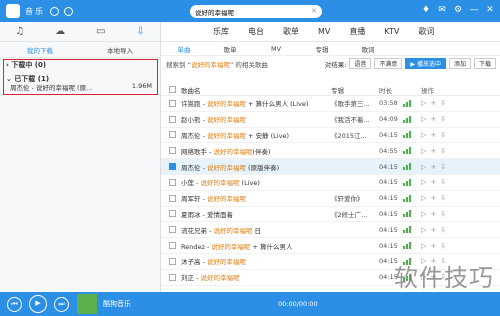 The image size is (500, 316). What do you see at coordinates (256, 198) in the screenshot?
I see `song-title: 周军轩 - 说好的幸福呢` at bounding box center [256, 198].